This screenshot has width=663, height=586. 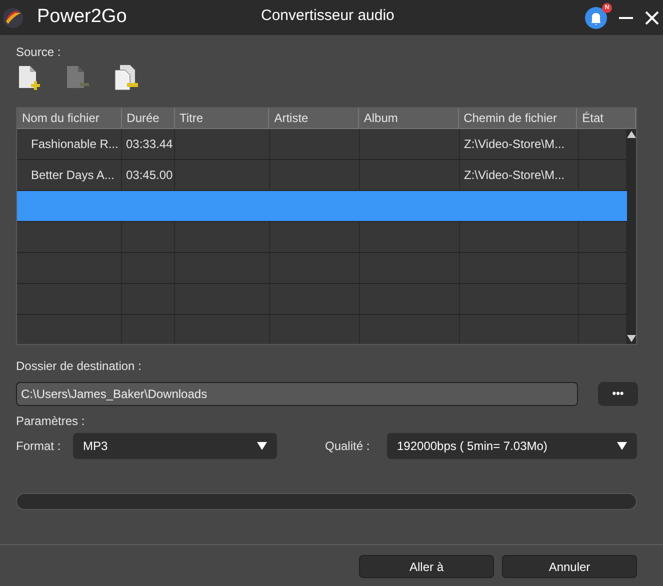 I want to click on column-header: Titre, so click(x=222, y=118).